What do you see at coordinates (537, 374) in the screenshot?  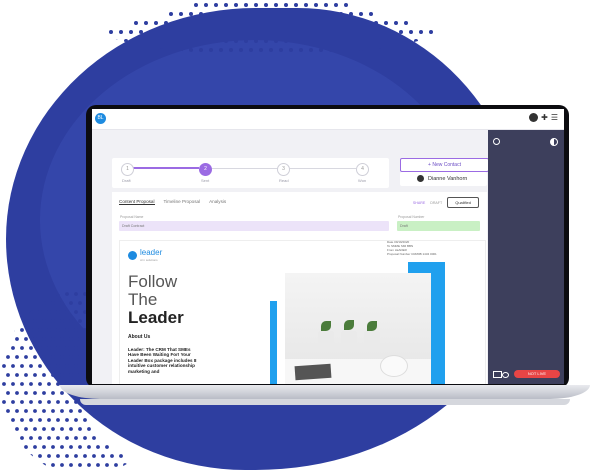 I see `live-status-button: NOT LIVE` at bounding box center [537, 374].